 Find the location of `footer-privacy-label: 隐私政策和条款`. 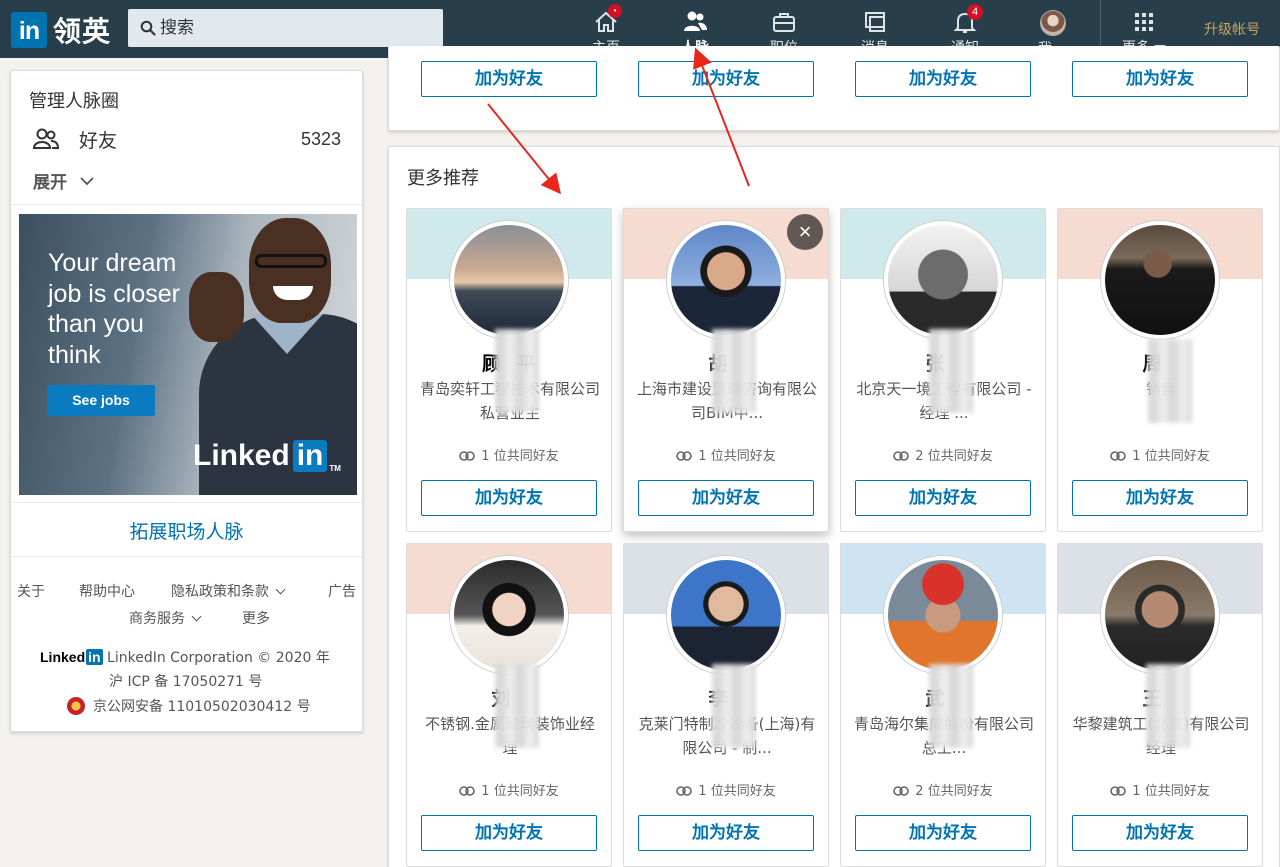

footer-privacy-label: 隐私政策和条款 is located at coordinates (220, 592).